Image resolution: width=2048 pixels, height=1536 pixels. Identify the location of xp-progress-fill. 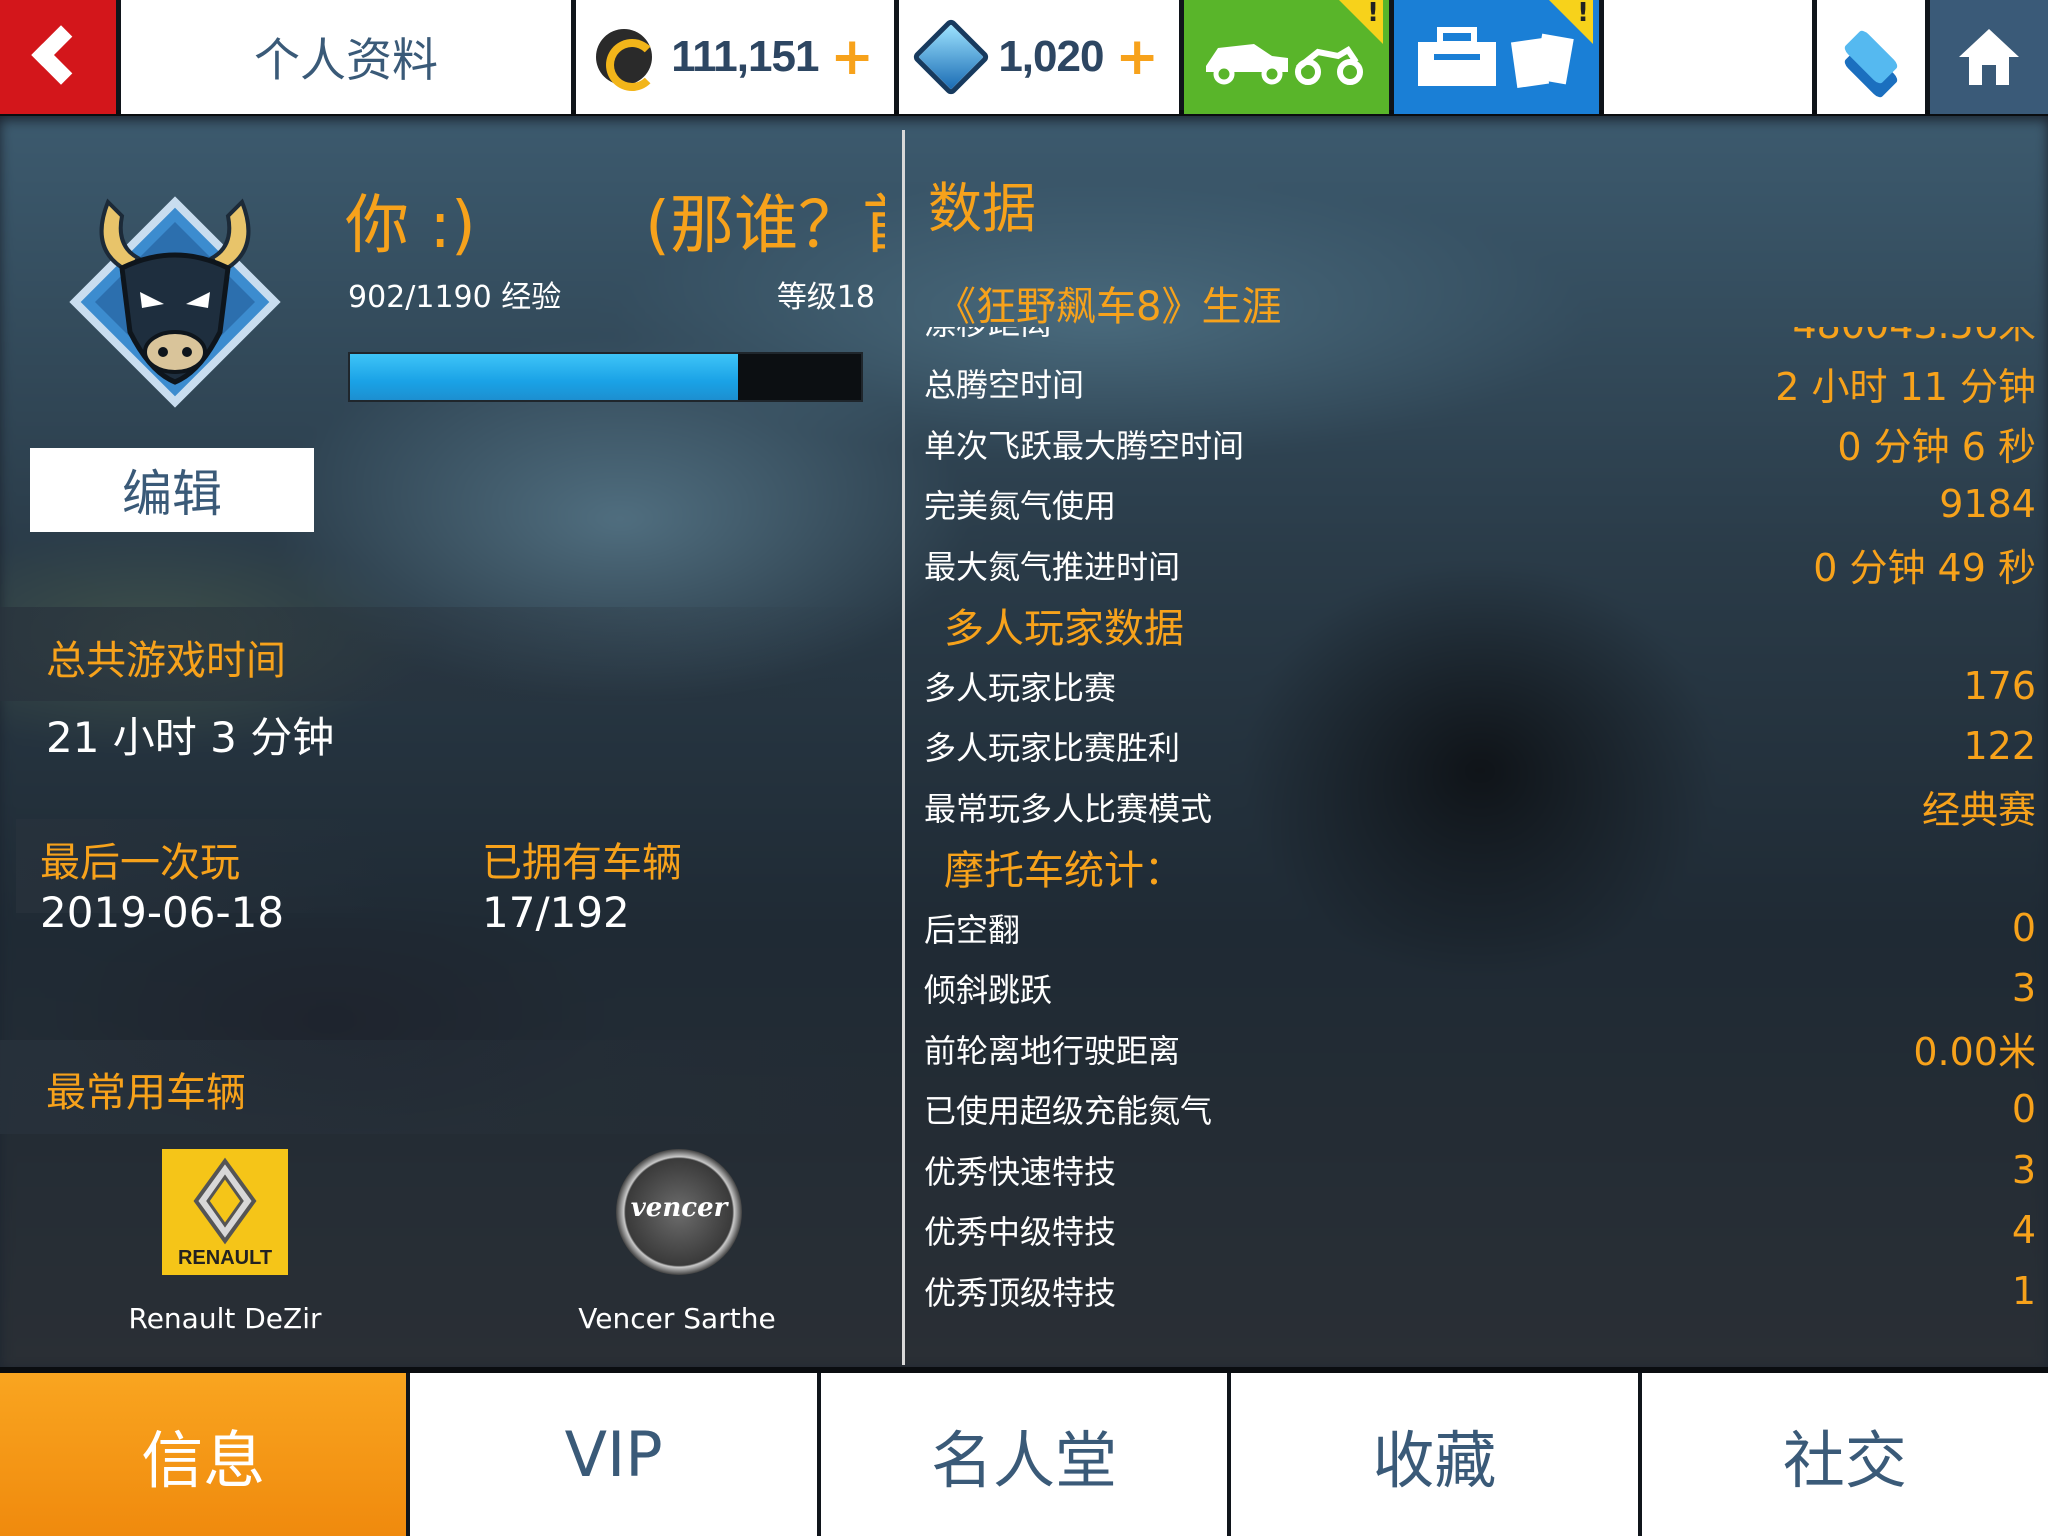
(544, 377).